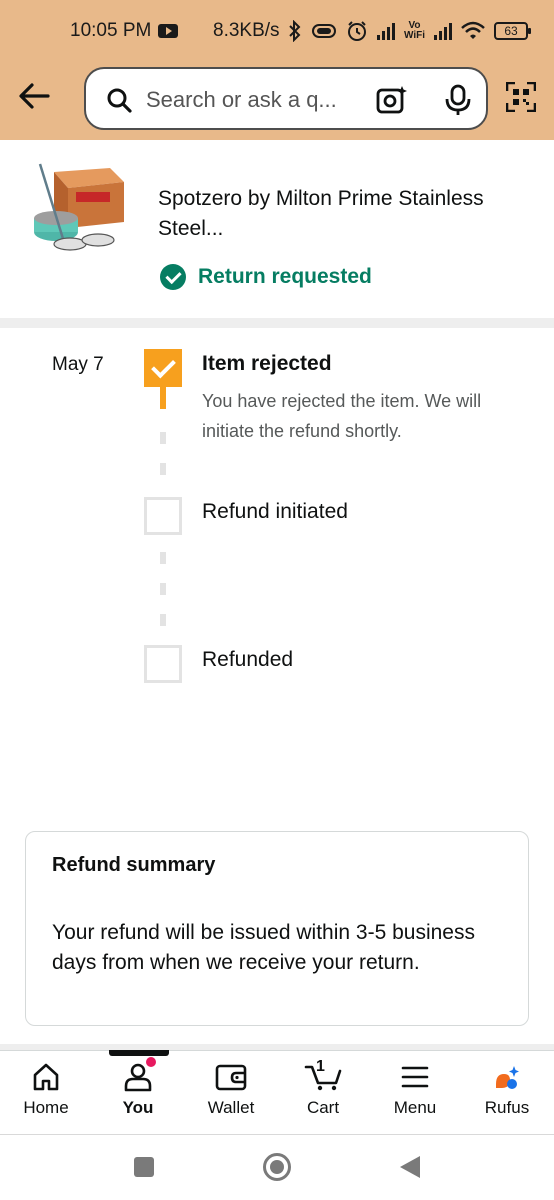  What do you see at coordinates (521, 97) in the screenshot?
I see `qr-scan-icon` at bounding box center [521, 97].